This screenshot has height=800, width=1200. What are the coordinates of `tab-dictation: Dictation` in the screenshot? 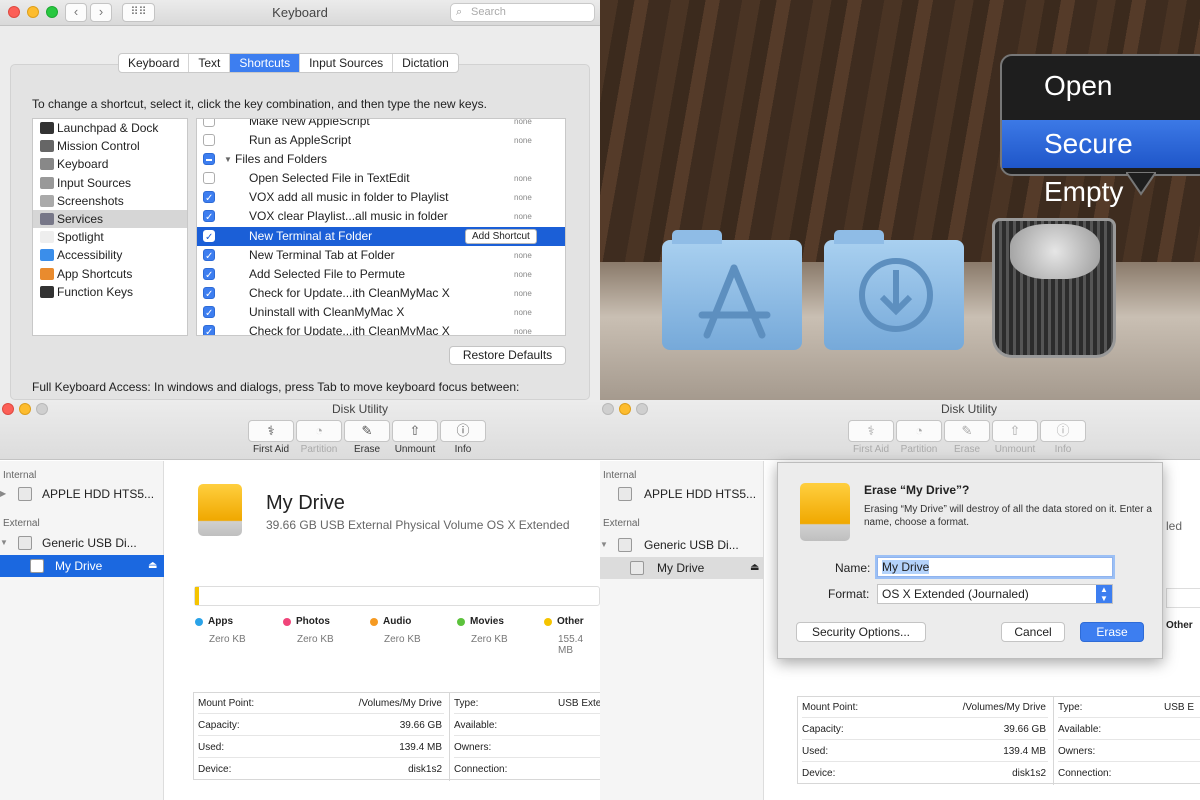 It's located at (425, 63).